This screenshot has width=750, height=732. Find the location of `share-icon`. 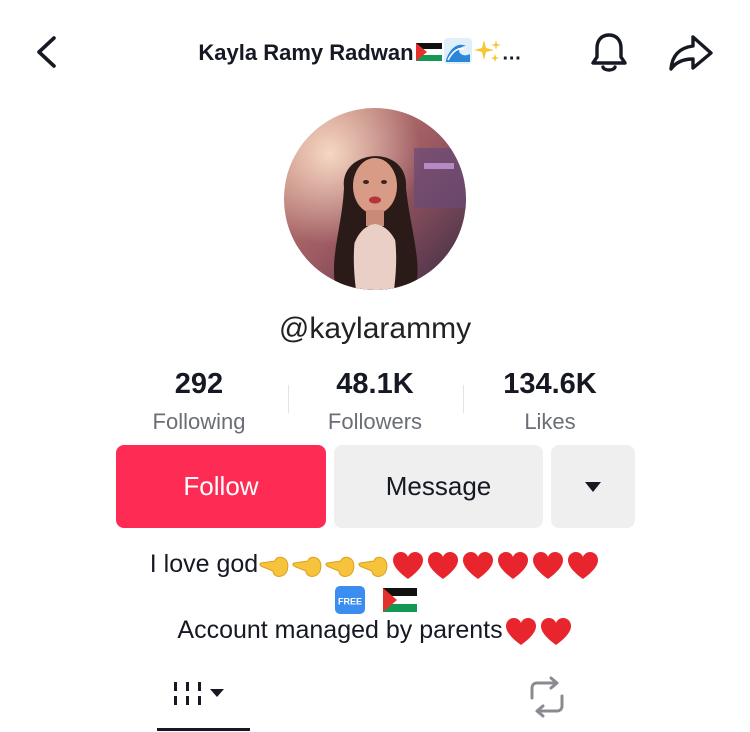

share-icon is located at coordinates (691, 53).